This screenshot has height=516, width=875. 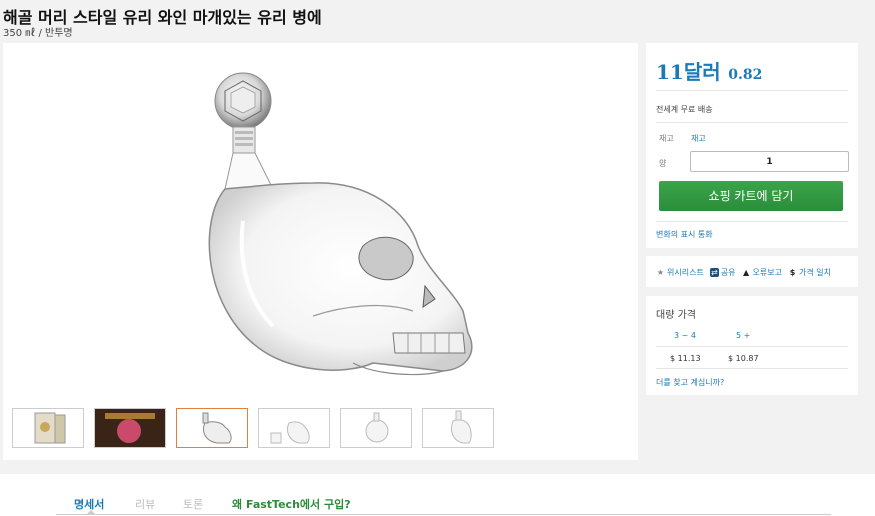 I want to click on quantity-input: 1, so click(x=769, y=161).